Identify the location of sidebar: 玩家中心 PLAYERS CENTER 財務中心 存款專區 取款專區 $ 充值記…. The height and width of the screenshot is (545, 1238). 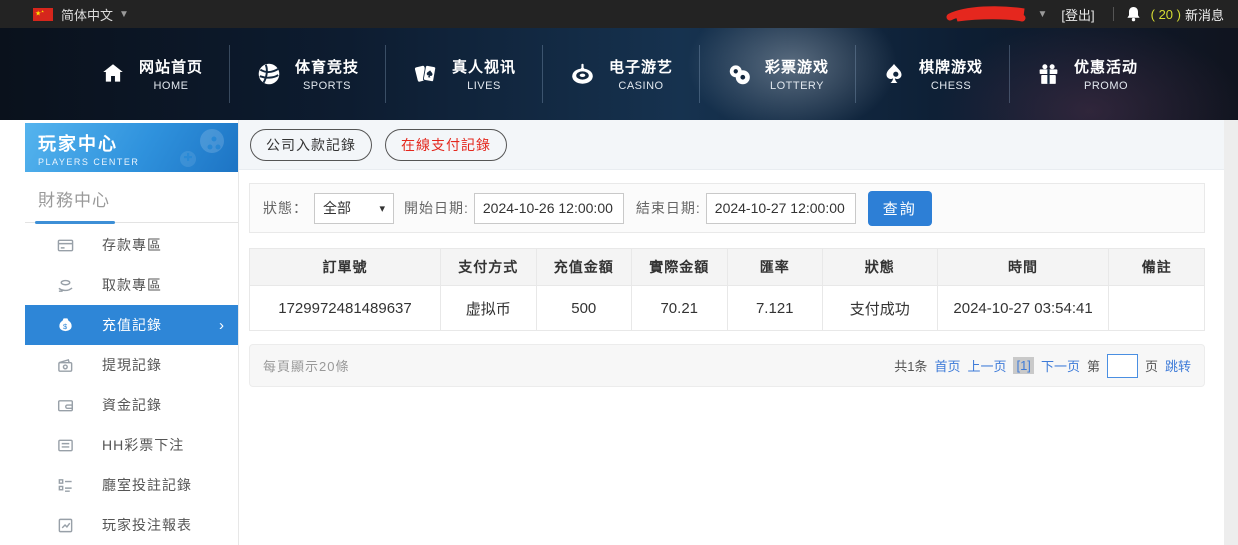
(132, 332).